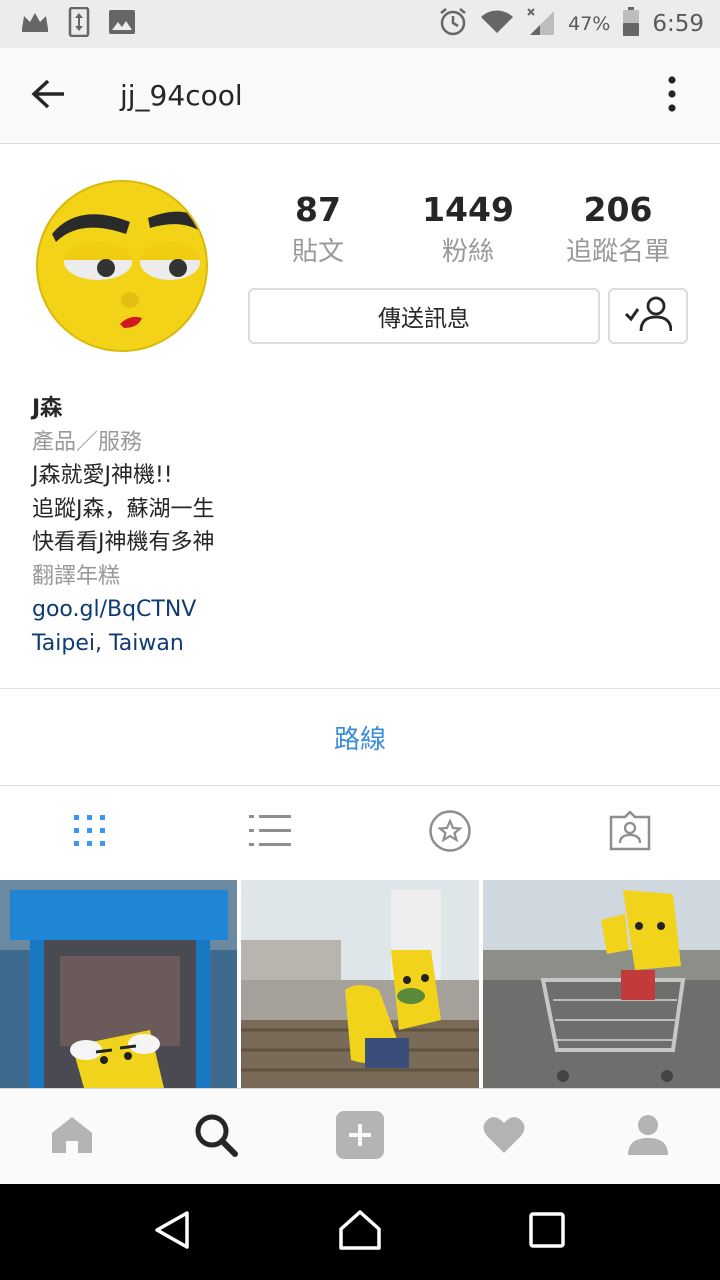 Image resolution: width=720 pixels, height=1280 pixels. I want to click on phone-transfer-icon, so click(79, 23).